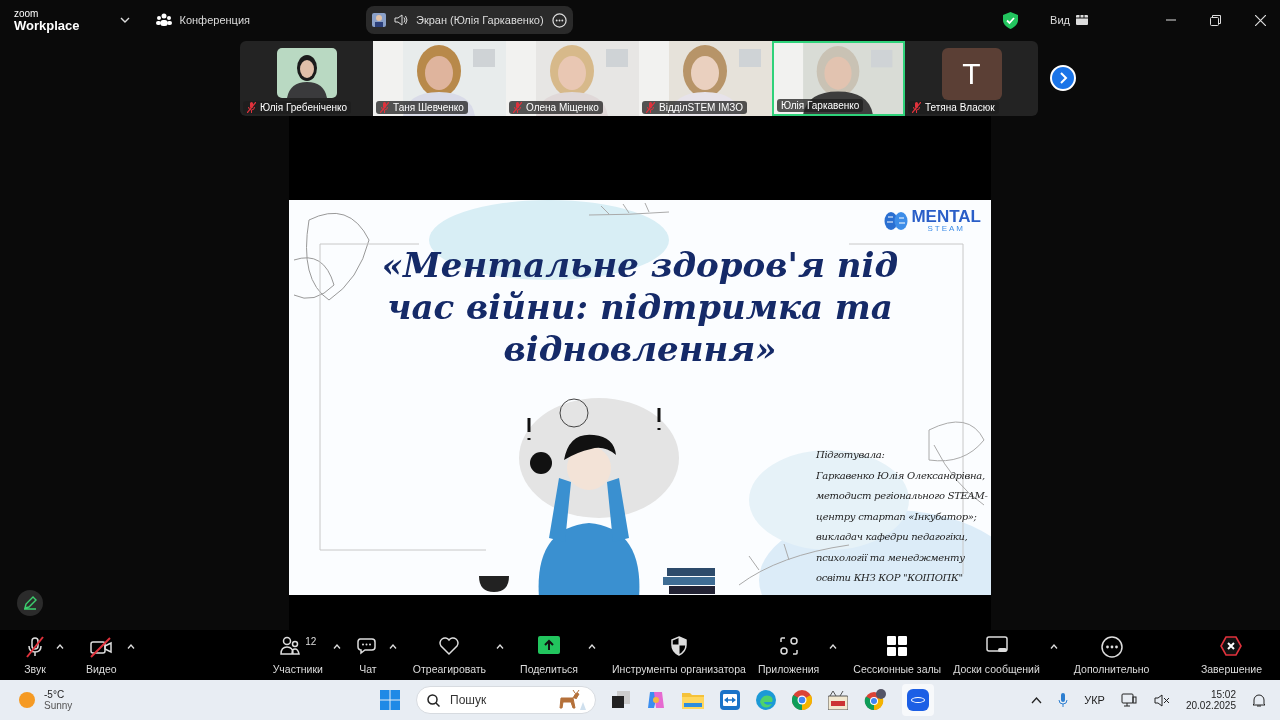 Image resolution: width=1280 pixels, height=720 pixels. I want to click on author-text: центру стартап «Інкубатор»;, so click(897, 516).